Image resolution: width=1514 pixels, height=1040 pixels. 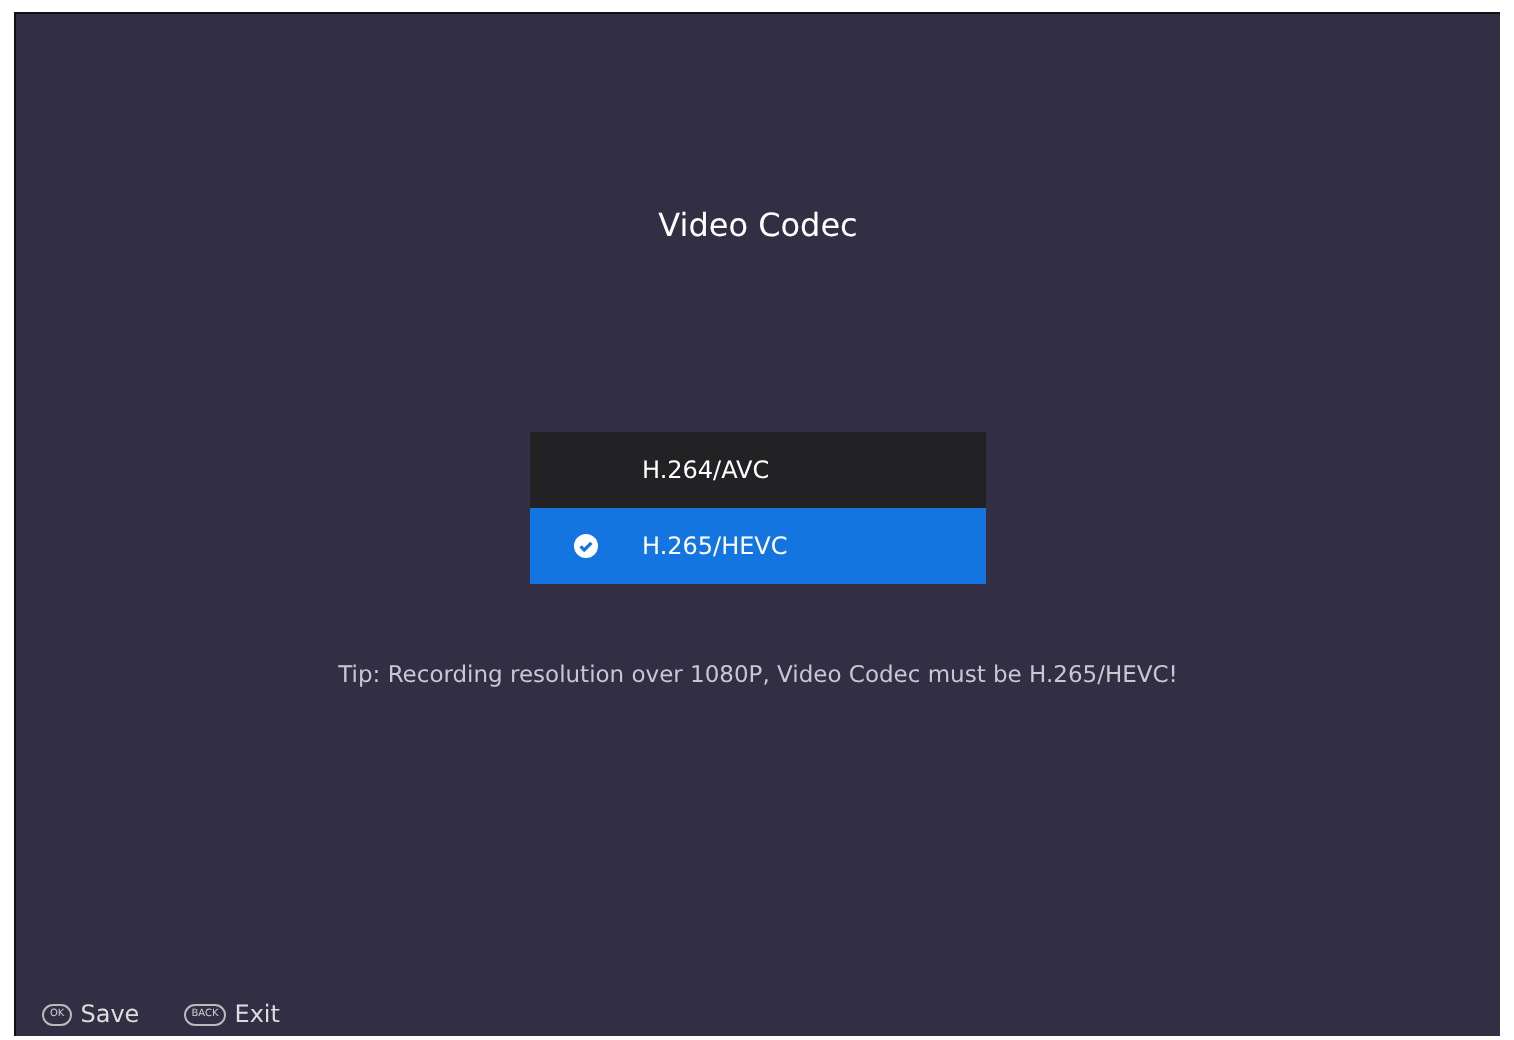 What do you see at coordinates (758, 546) in the screenshot?
I see `codec-option: H.265/HEVC` at bounding box center [758, 546].